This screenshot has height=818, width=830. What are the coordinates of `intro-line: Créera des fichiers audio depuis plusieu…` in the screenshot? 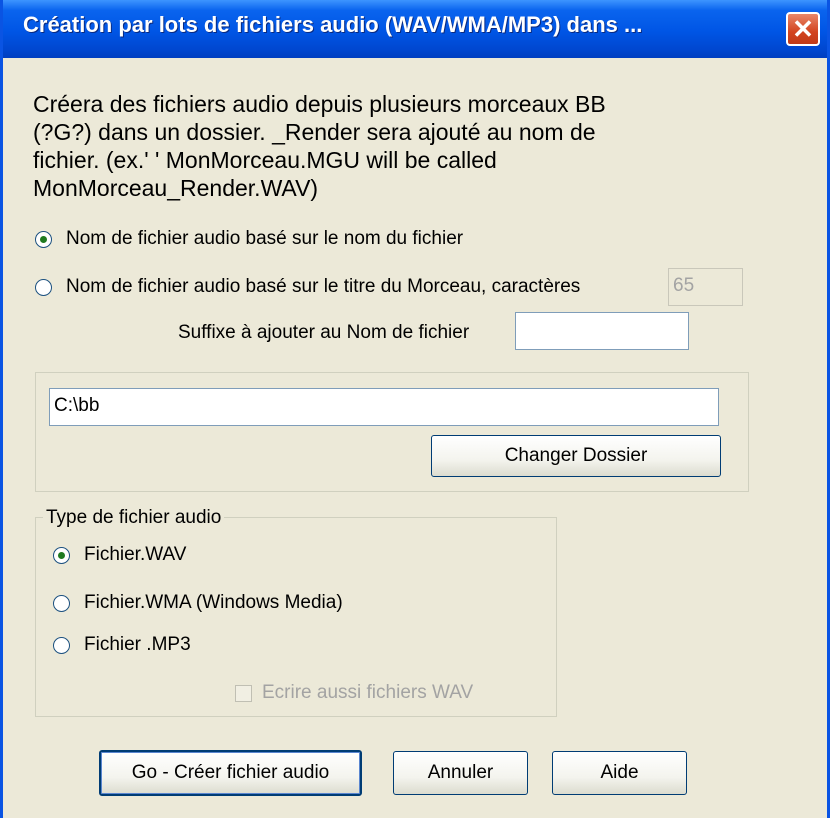 It's located at (319, 104).